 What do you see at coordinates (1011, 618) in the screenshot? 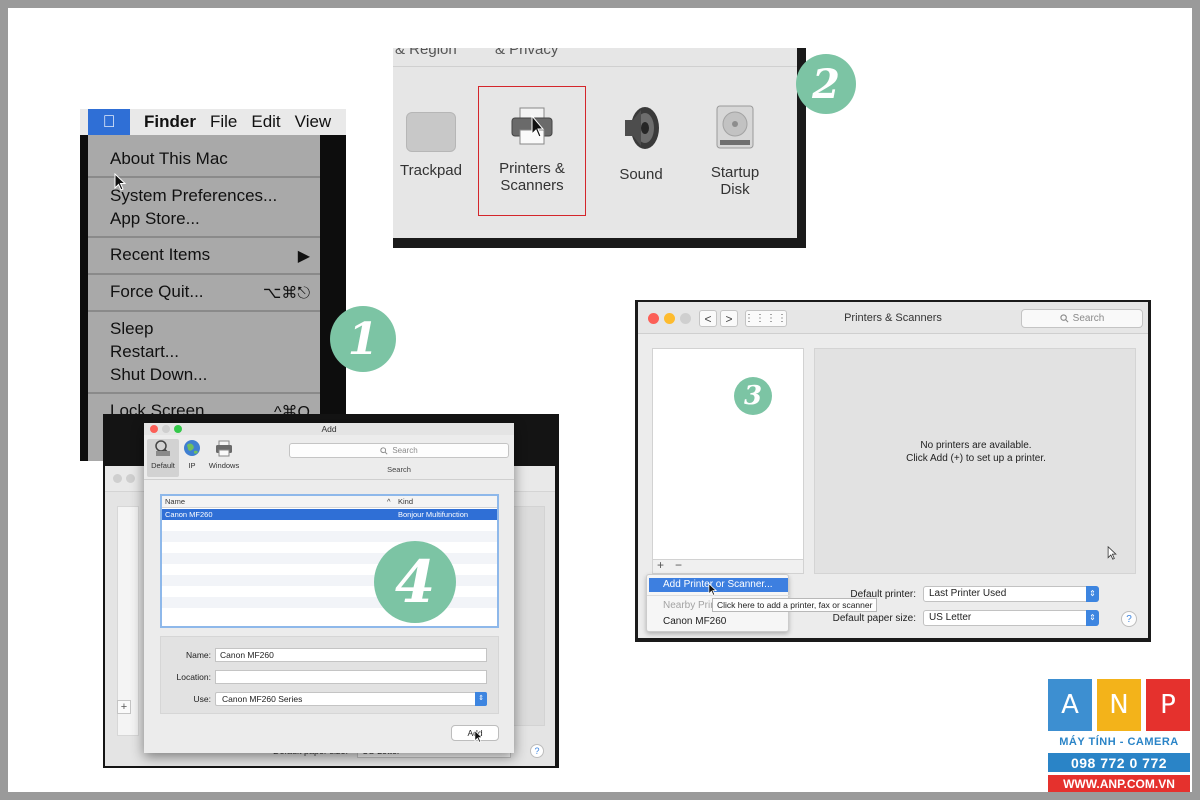
I see `paper-size-select: US Letter ⇕` at bounding box center [1011, 618].